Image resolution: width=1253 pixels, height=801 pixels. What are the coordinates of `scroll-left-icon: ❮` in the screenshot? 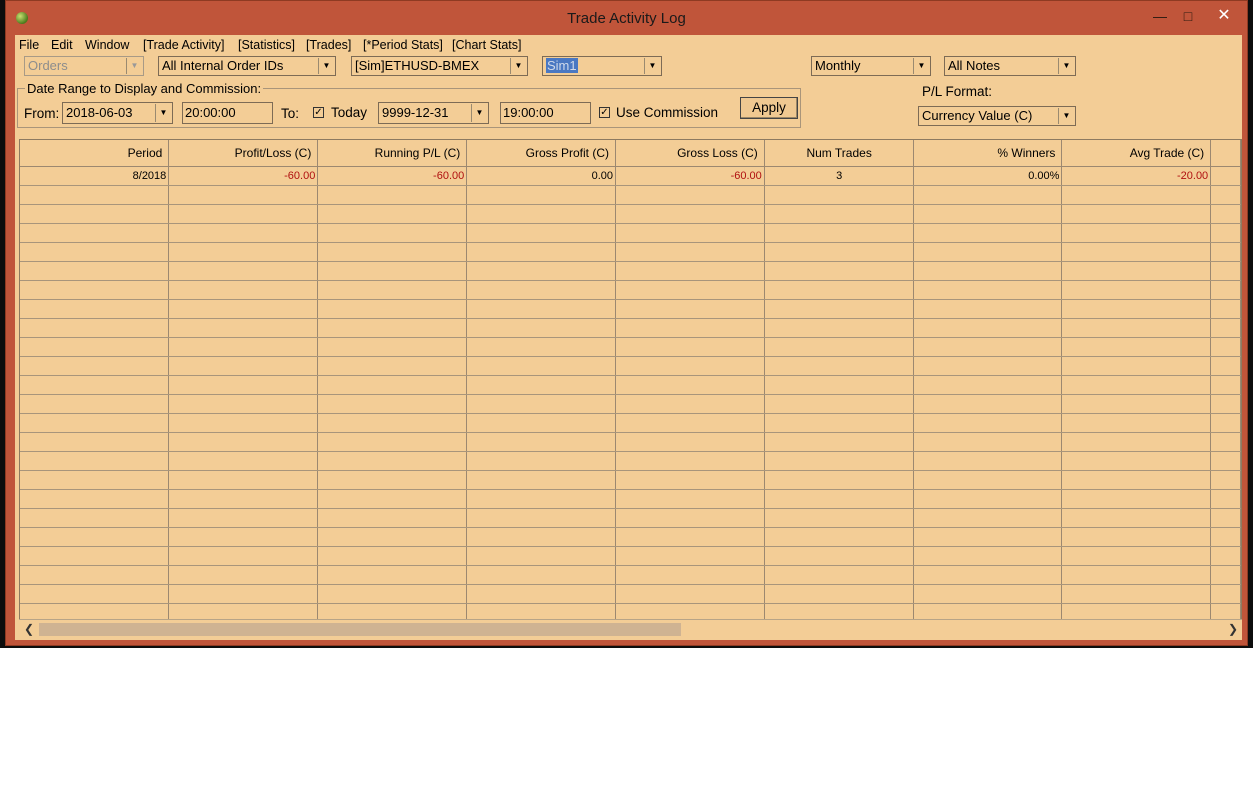 It's located at (29, 629).